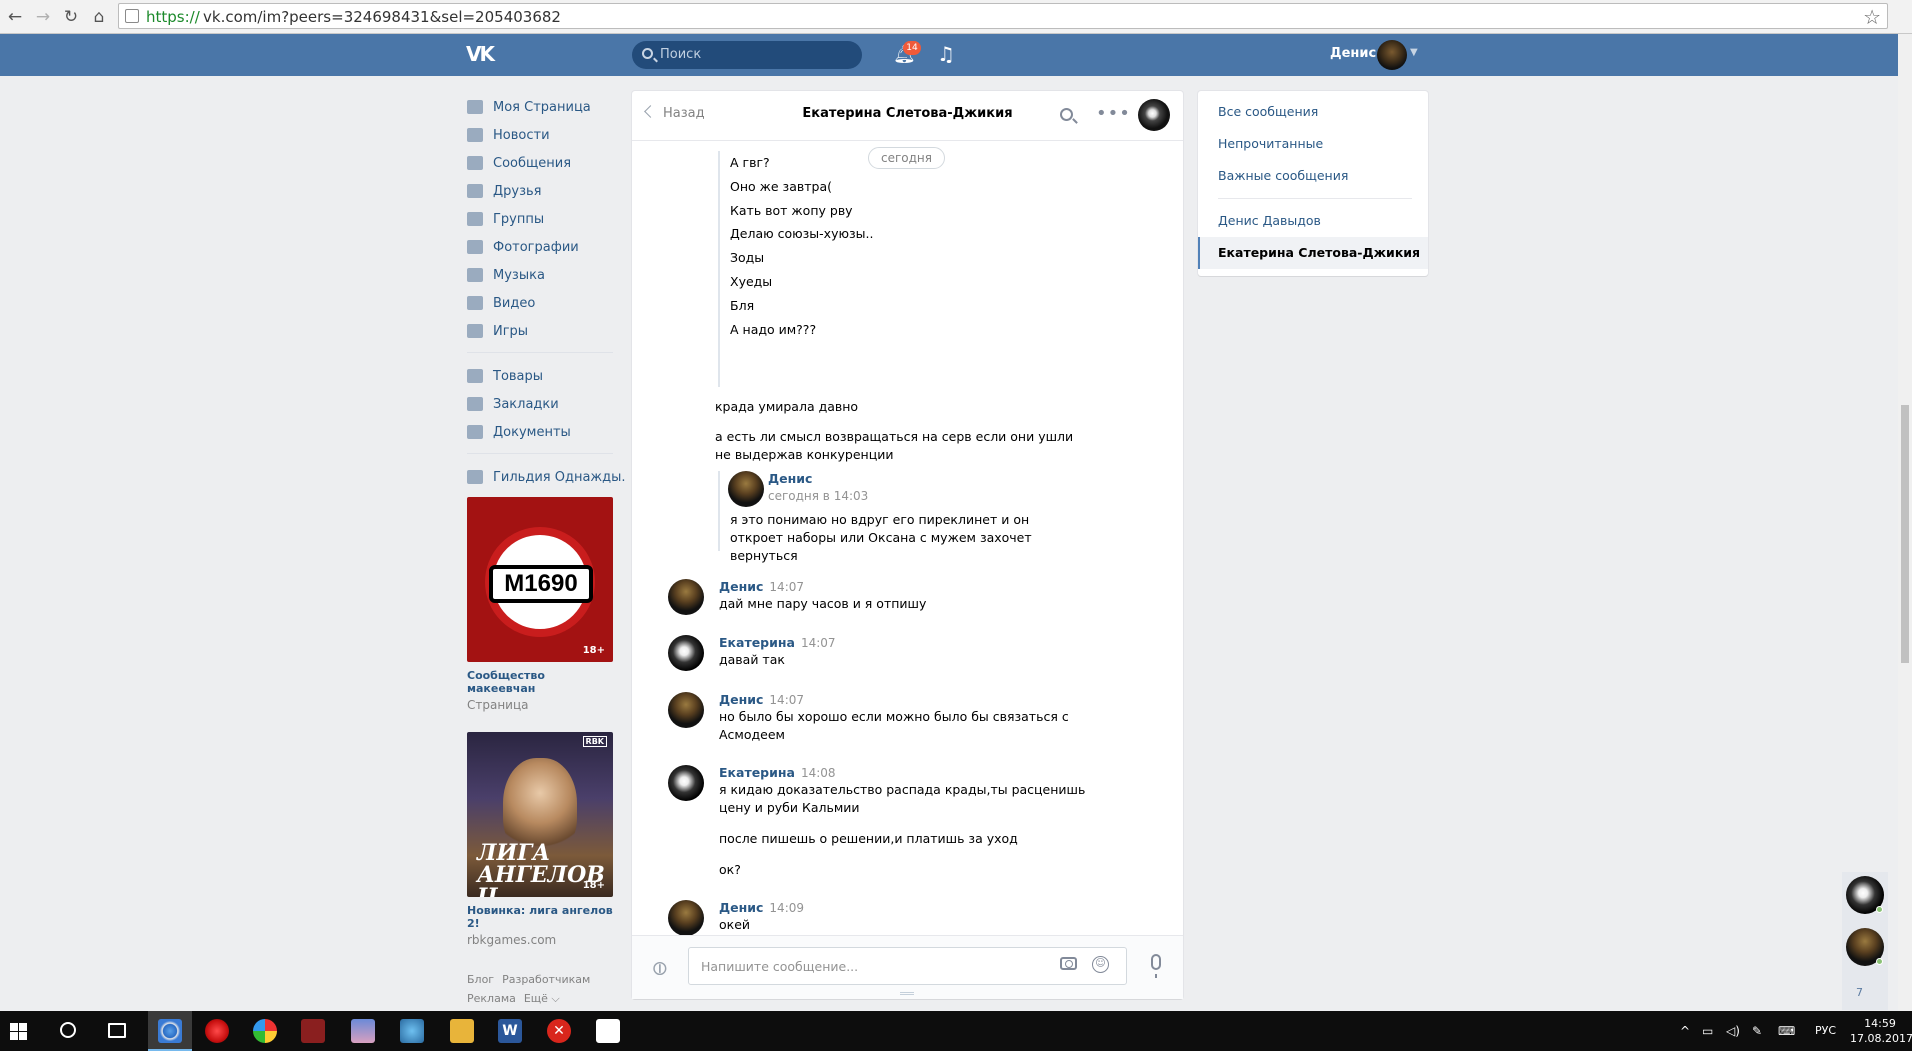 The image size is (1912, 1051). Describe the element at coordinates (540, 135) in the screenshot. I see `menu-item: Новости` at that location.